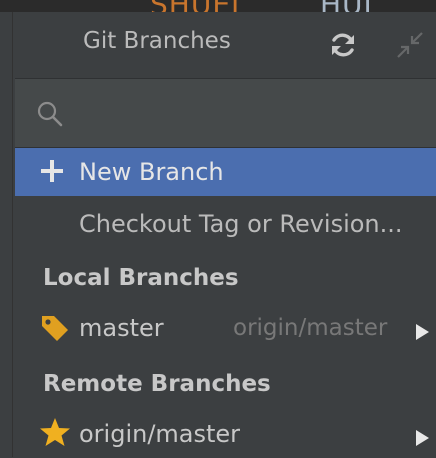 The height and width of the screenshot is (458, 436). I want to click on popup-header: Git Branches, so click(224, 45).